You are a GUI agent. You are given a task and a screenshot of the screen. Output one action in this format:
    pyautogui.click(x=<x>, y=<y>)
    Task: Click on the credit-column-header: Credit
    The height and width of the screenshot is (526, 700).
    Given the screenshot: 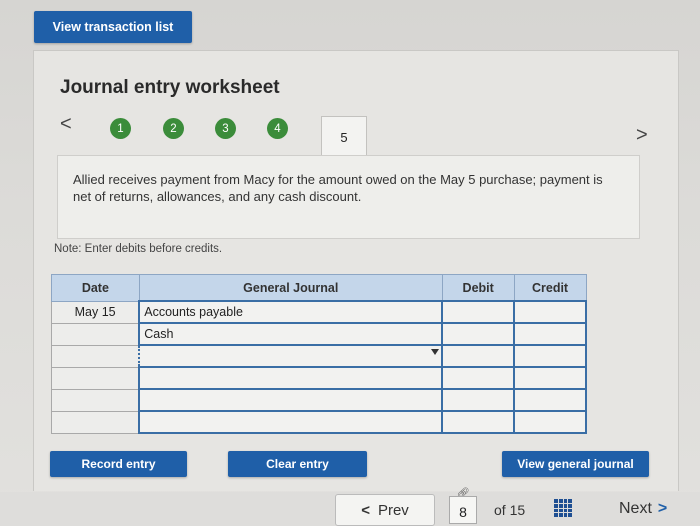 What is the action you would take?
    pyautogui.click(x=550, y=288)
    